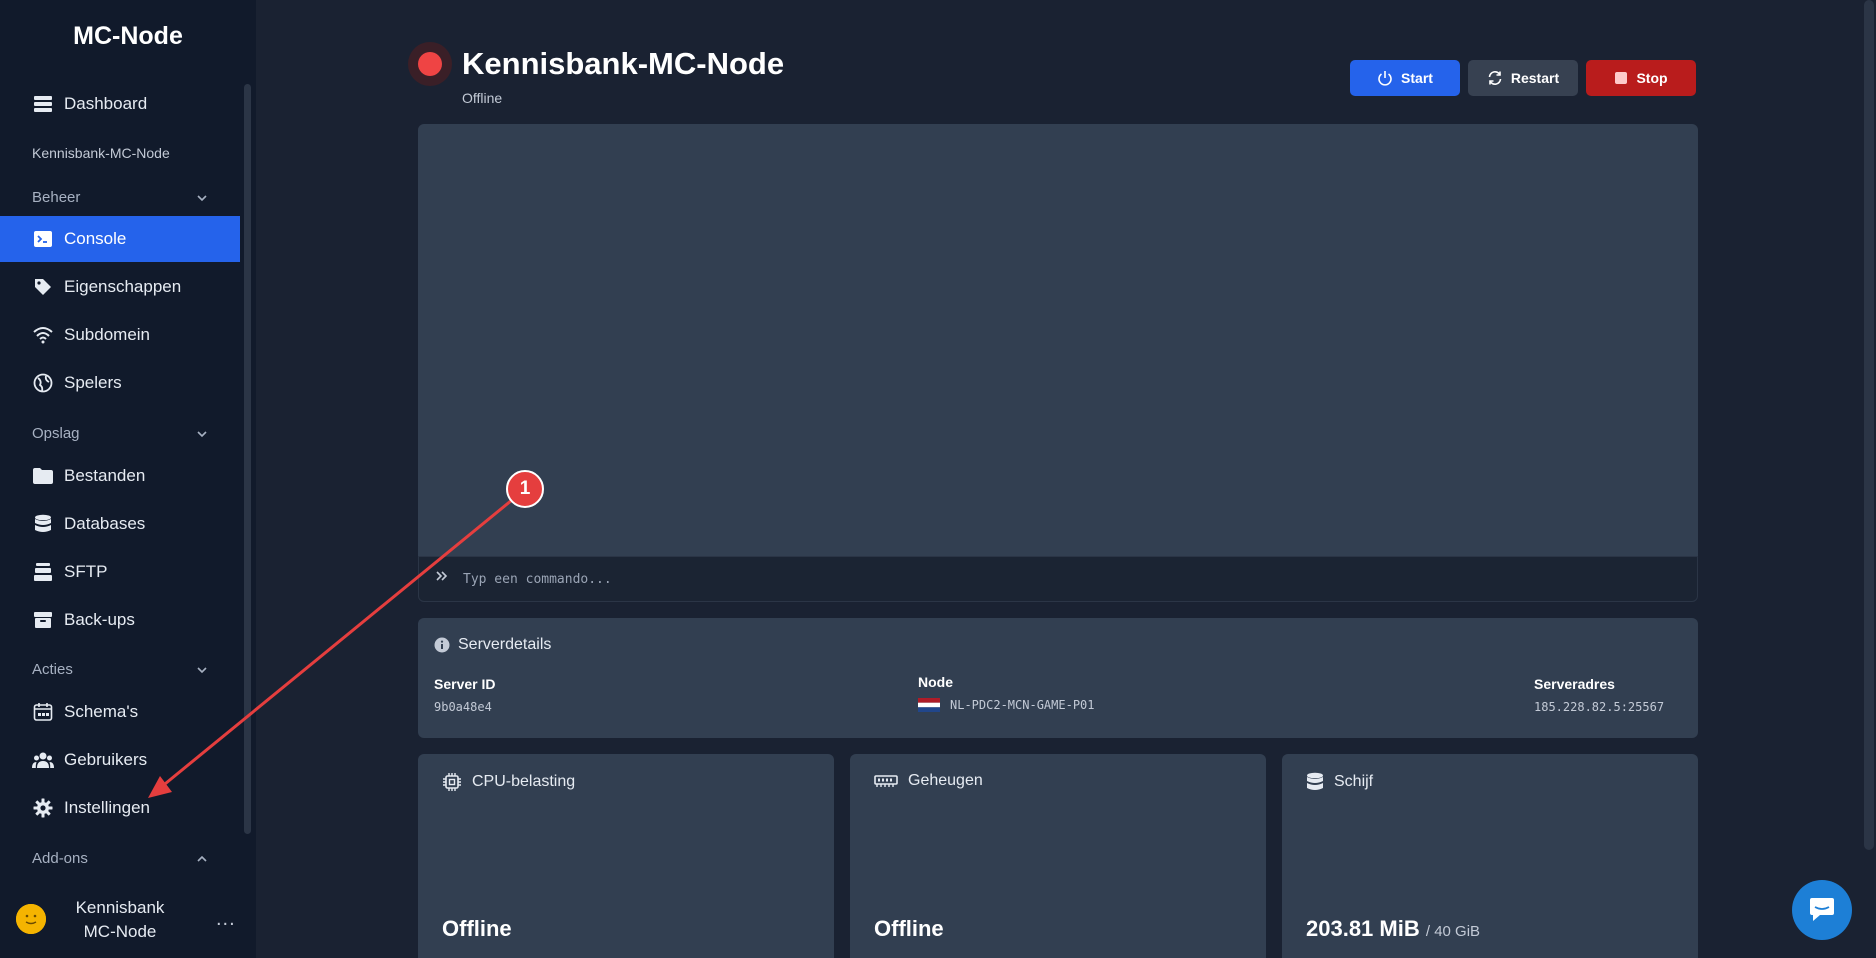  What do you see at coordinates (465, 684) in the screenshot?
I see `server-id-label: Server ID` at bounding box center [465, 684].